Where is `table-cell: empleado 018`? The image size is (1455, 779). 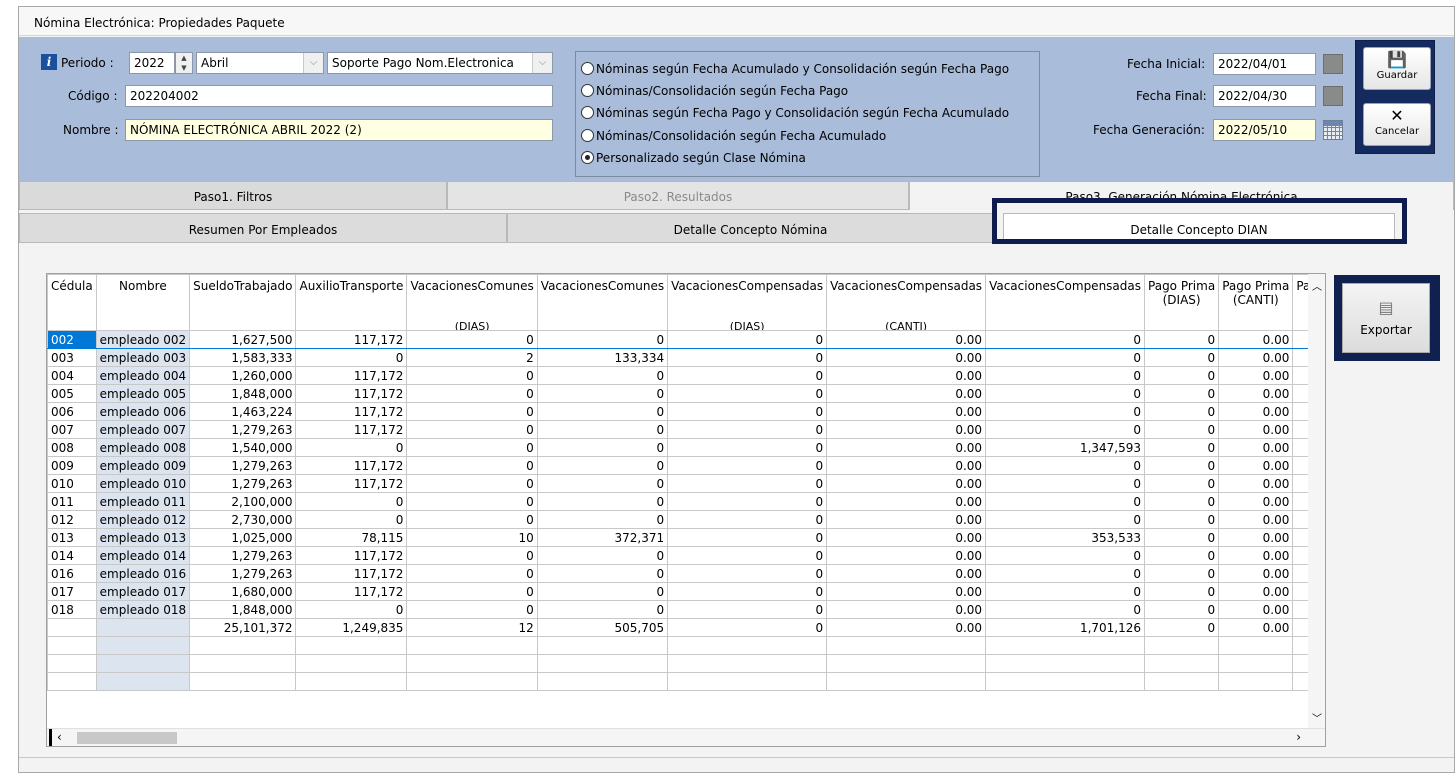
table-cell: empleado 018 is located at coordinates (143, 609).